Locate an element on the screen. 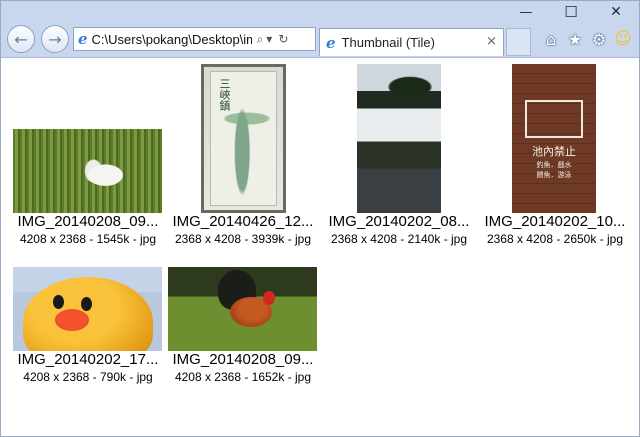 The height and width of the screenshot is (437, 640). duck-body is located at coordinates (88, 314).